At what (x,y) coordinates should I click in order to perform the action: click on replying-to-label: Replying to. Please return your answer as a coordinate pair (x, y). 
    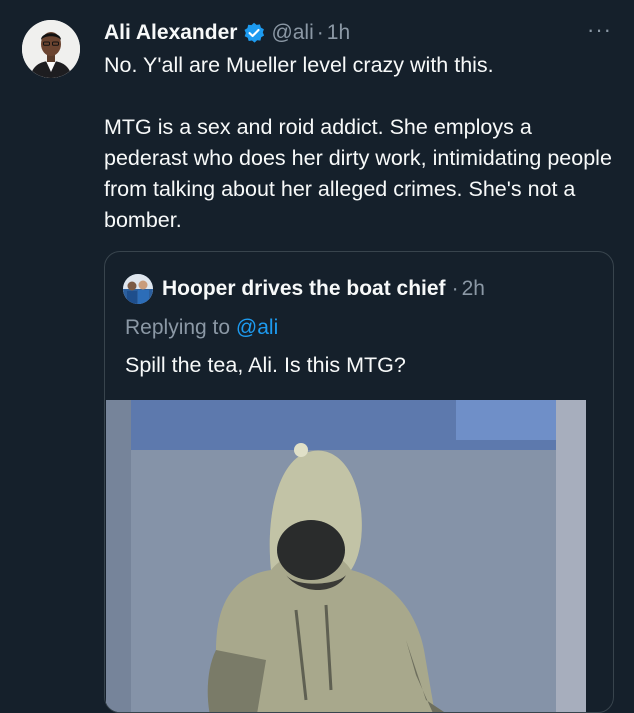
    Looking at the image, I should click on (178, 327).